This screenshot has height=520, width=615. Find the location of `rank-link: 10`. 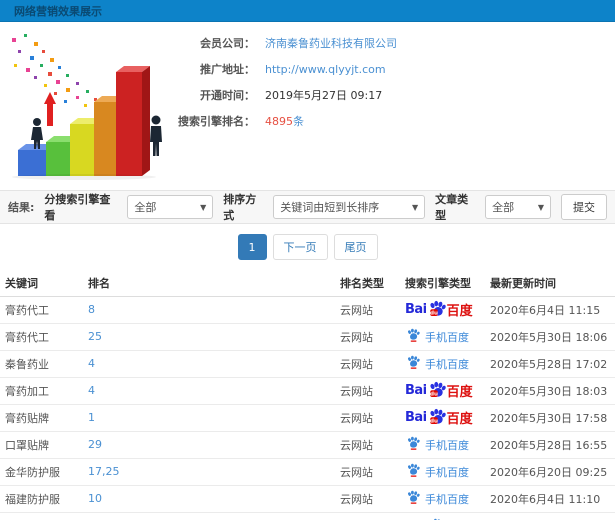

rank-link: 10 is located at coordinates (95, 498).